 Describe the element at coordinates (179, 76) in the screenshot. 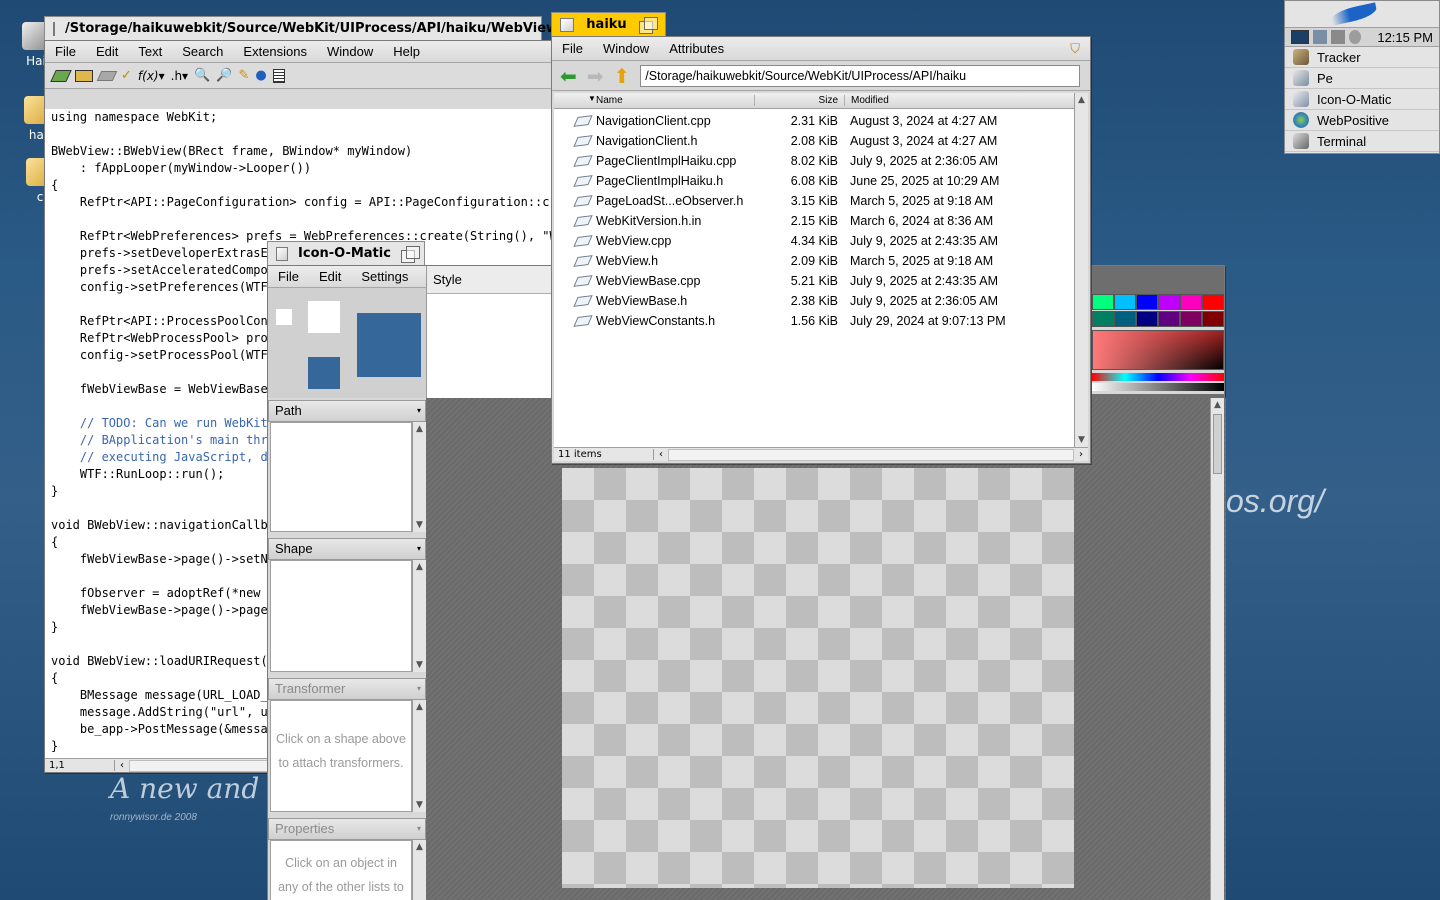

I see `header-menu-icon: .h▾` at that location.